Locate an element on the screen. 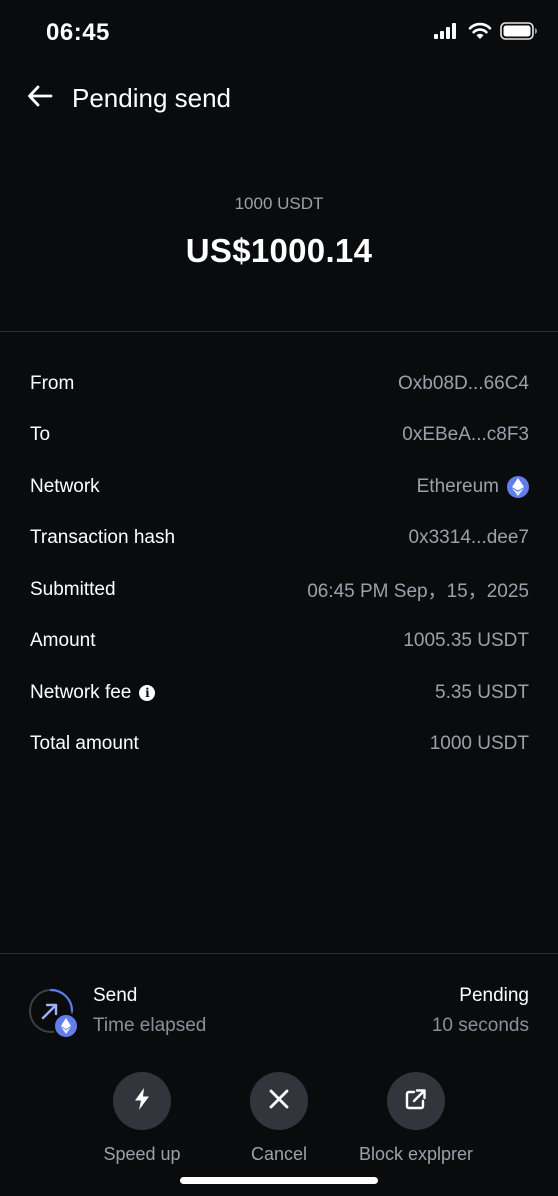  network-label: Network is located at coordinates (65, 486).